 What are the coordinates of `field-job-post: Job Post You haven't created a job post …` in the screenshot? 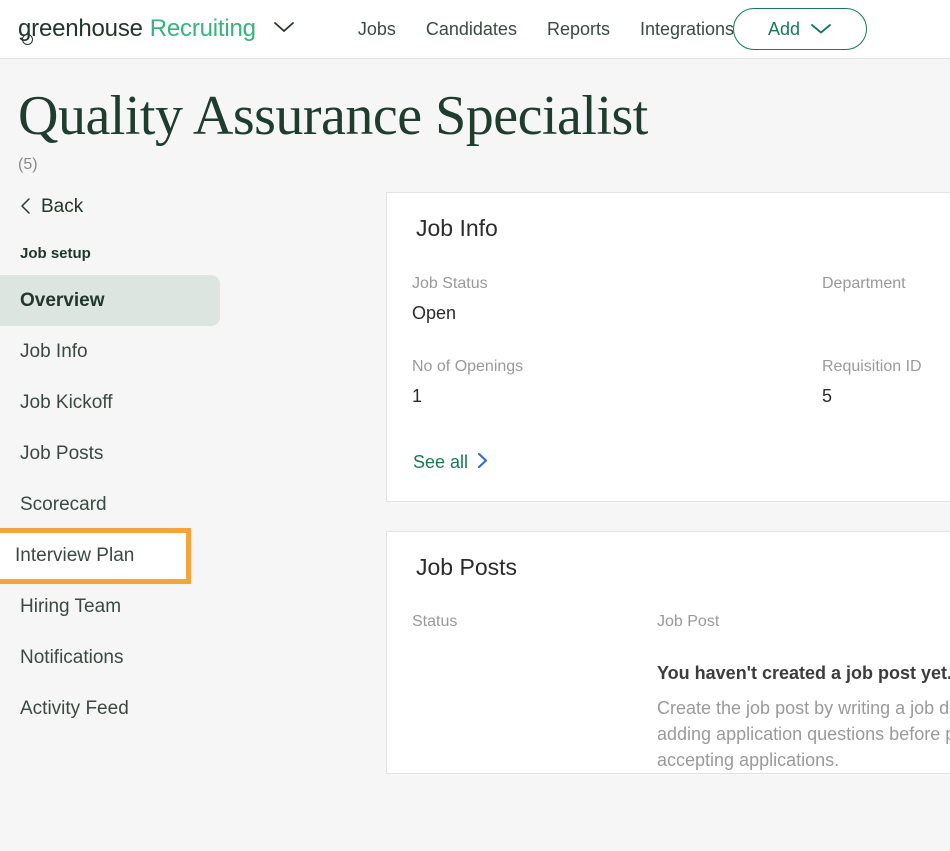 It's located at (803, 693).